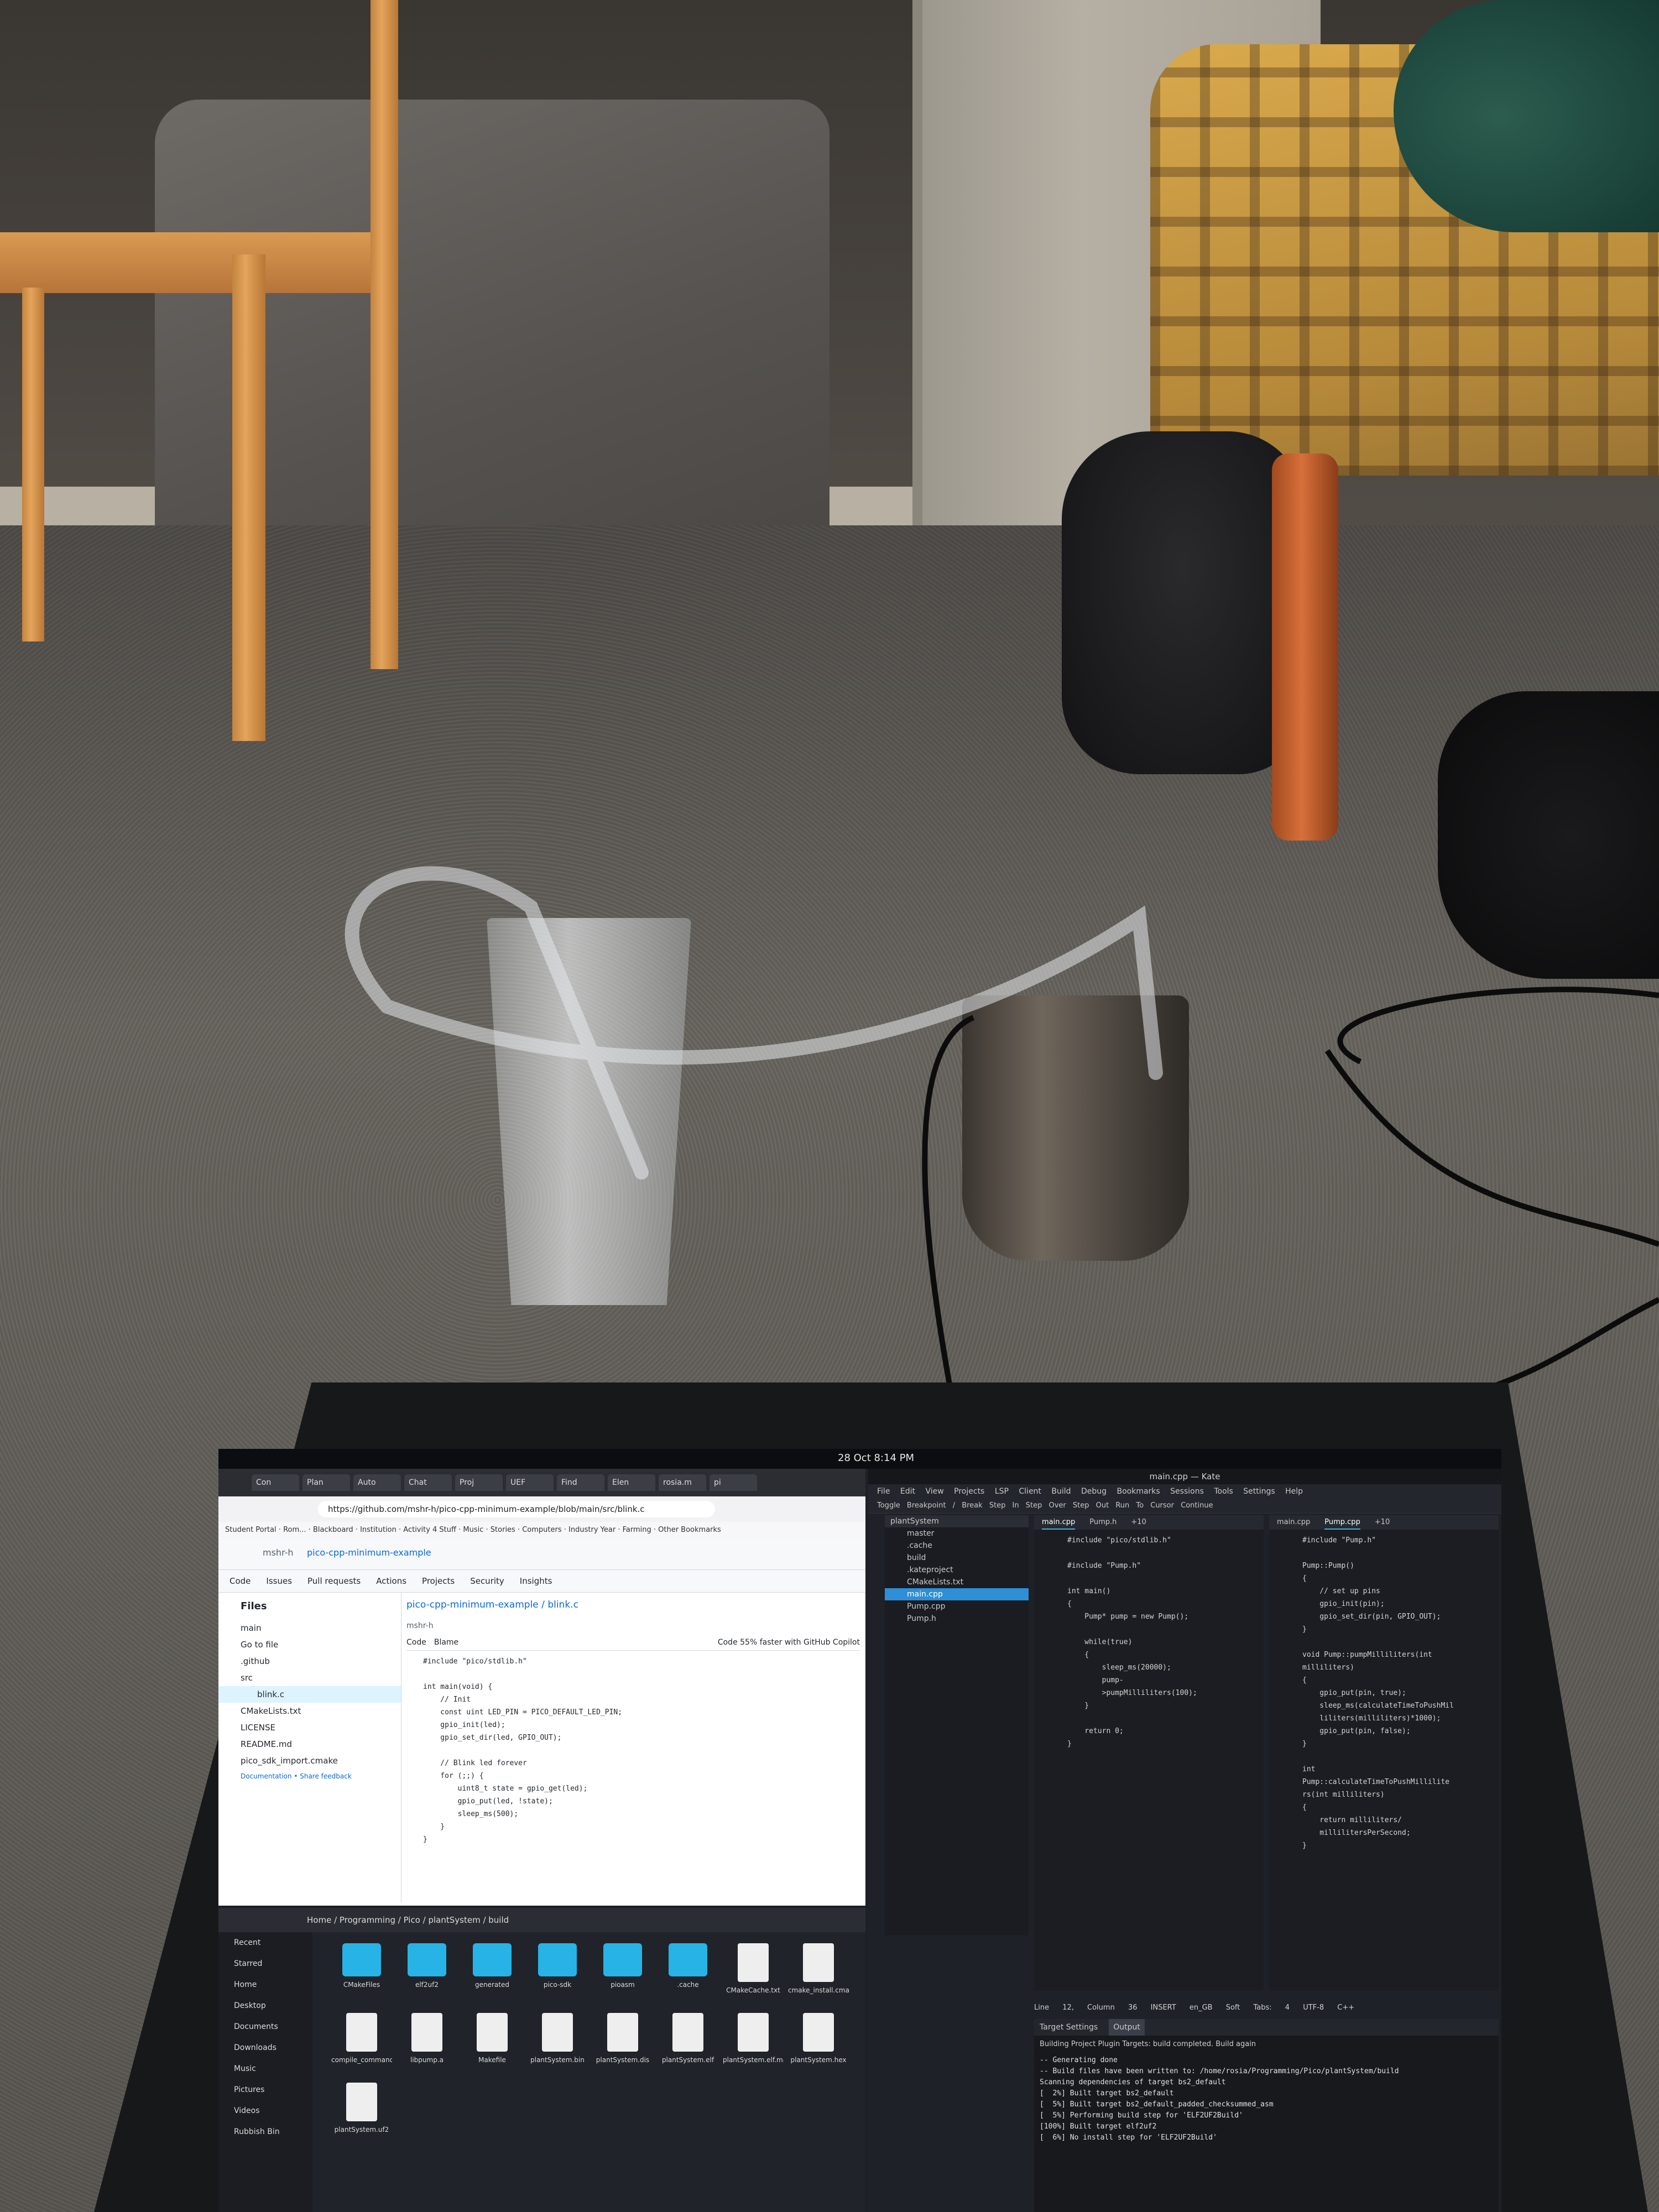 Image resolution: width=1659 pixels, height=2212 pixels. I want to click on browser-tab: Con, so click(275, 1483).